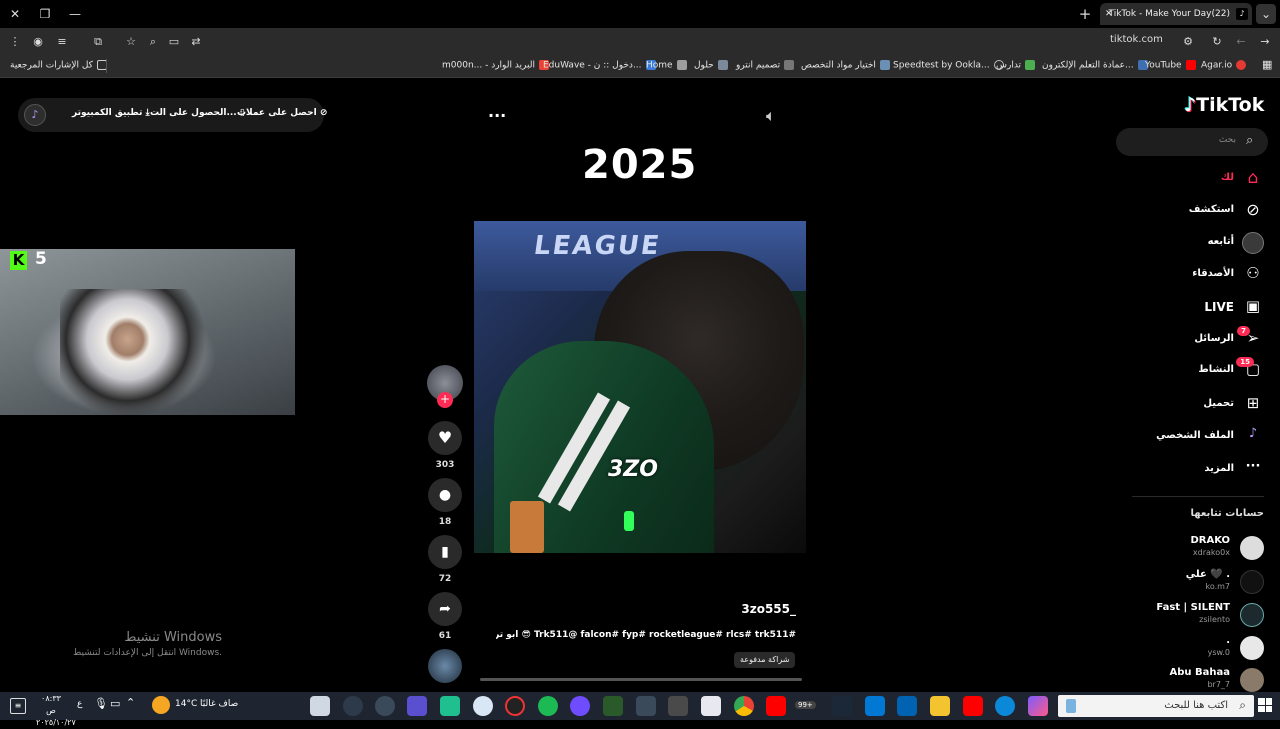 The height and width of the screenshot is (729, 1280). I want to click on back-icon: →, so click(1265, 42).